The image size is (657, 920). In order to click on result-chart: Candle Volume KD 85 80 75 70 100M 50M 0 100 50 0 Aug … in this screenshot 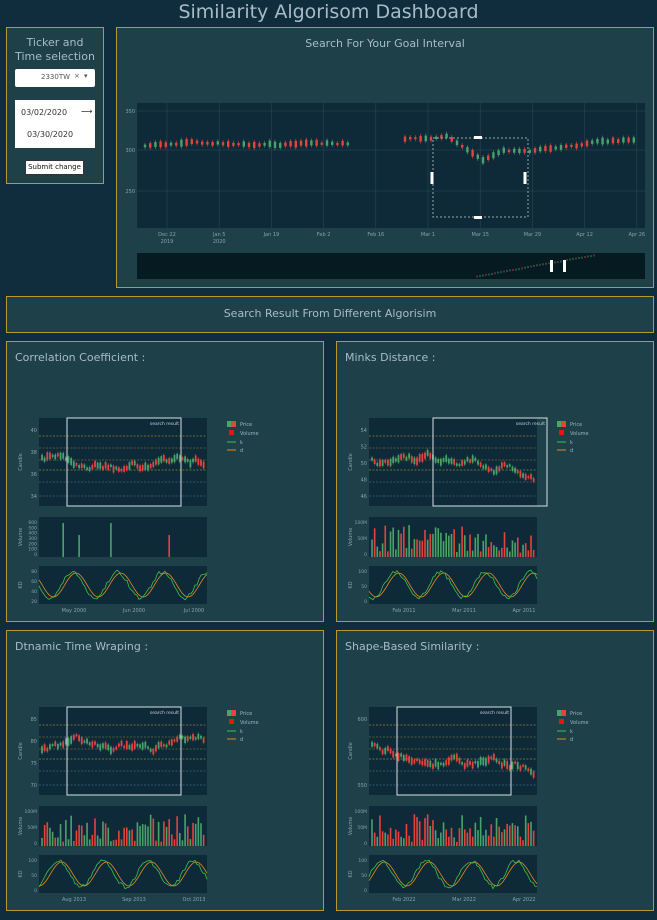, I will do `click(165, 770)`.